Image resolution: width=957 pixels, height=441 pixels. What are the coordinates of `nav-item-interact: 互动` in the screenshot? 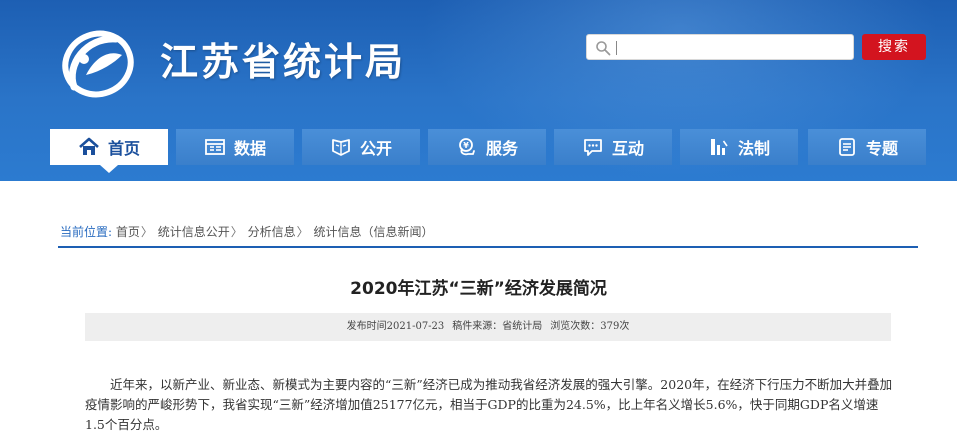 It's located at (613, 147).